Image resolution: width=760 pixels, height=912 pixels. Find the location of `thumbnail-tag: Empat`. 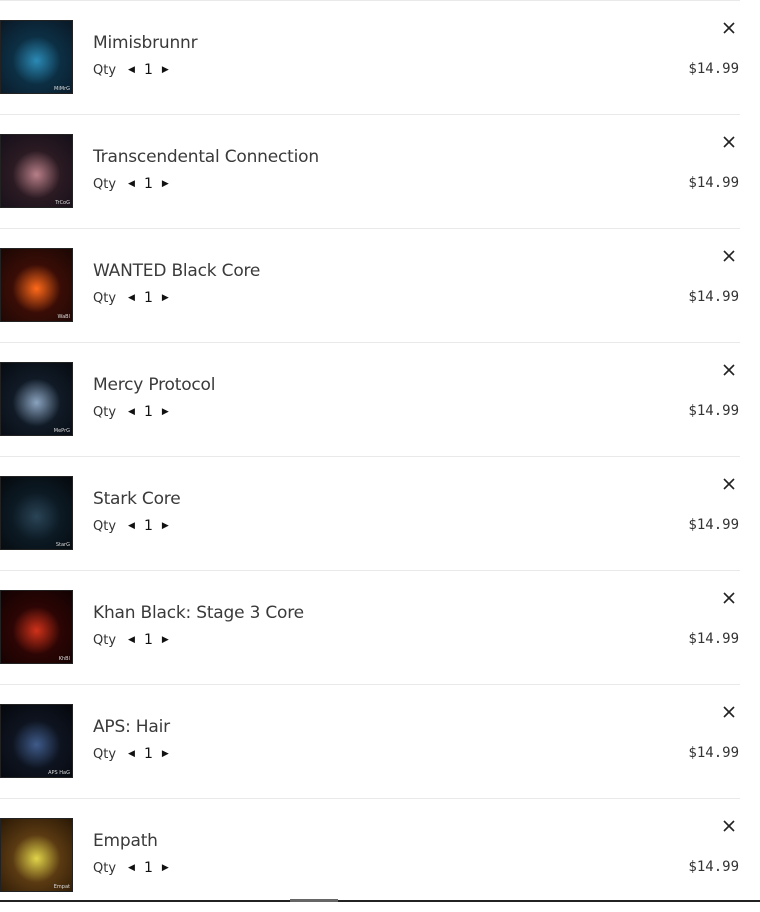

thumbnail-tag: Empat is located at coordinates (61, 887).